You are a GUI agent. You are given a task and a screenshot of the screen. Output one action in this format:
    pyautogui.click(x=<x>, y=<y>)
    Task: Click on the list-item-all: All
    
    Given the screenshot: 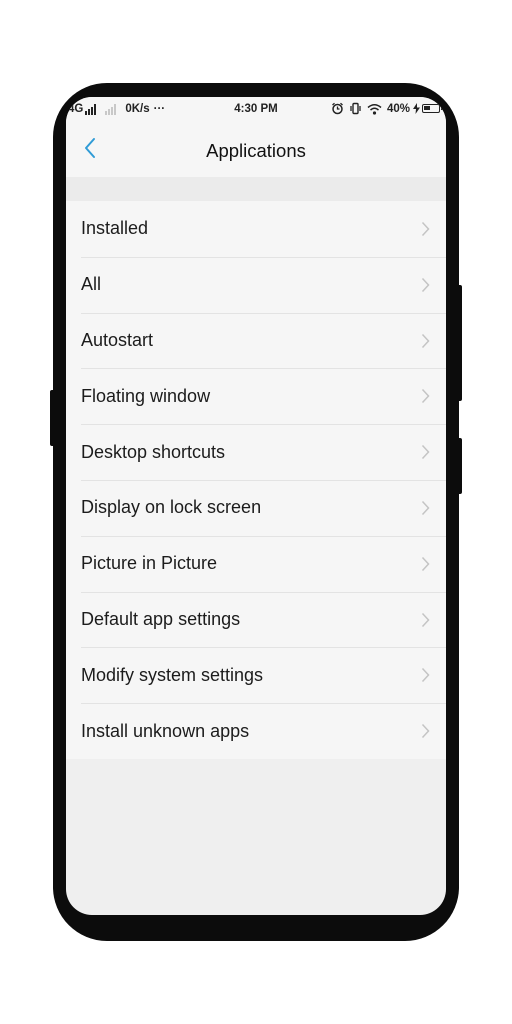 What is the action you would take?
    pyautogui.click(x=256, y=284)
    